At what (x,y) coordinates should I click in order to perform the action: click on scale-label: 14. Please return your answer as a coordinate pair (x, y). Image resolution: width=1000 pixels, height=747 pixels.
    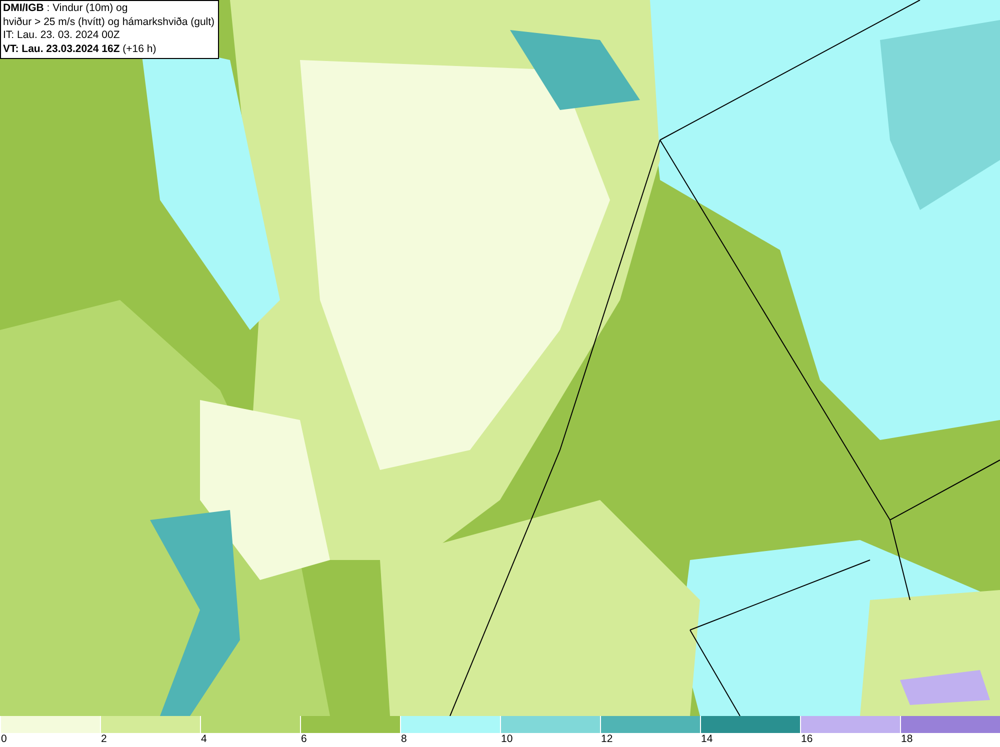
    Looking at the image, I should click on (707, 739).